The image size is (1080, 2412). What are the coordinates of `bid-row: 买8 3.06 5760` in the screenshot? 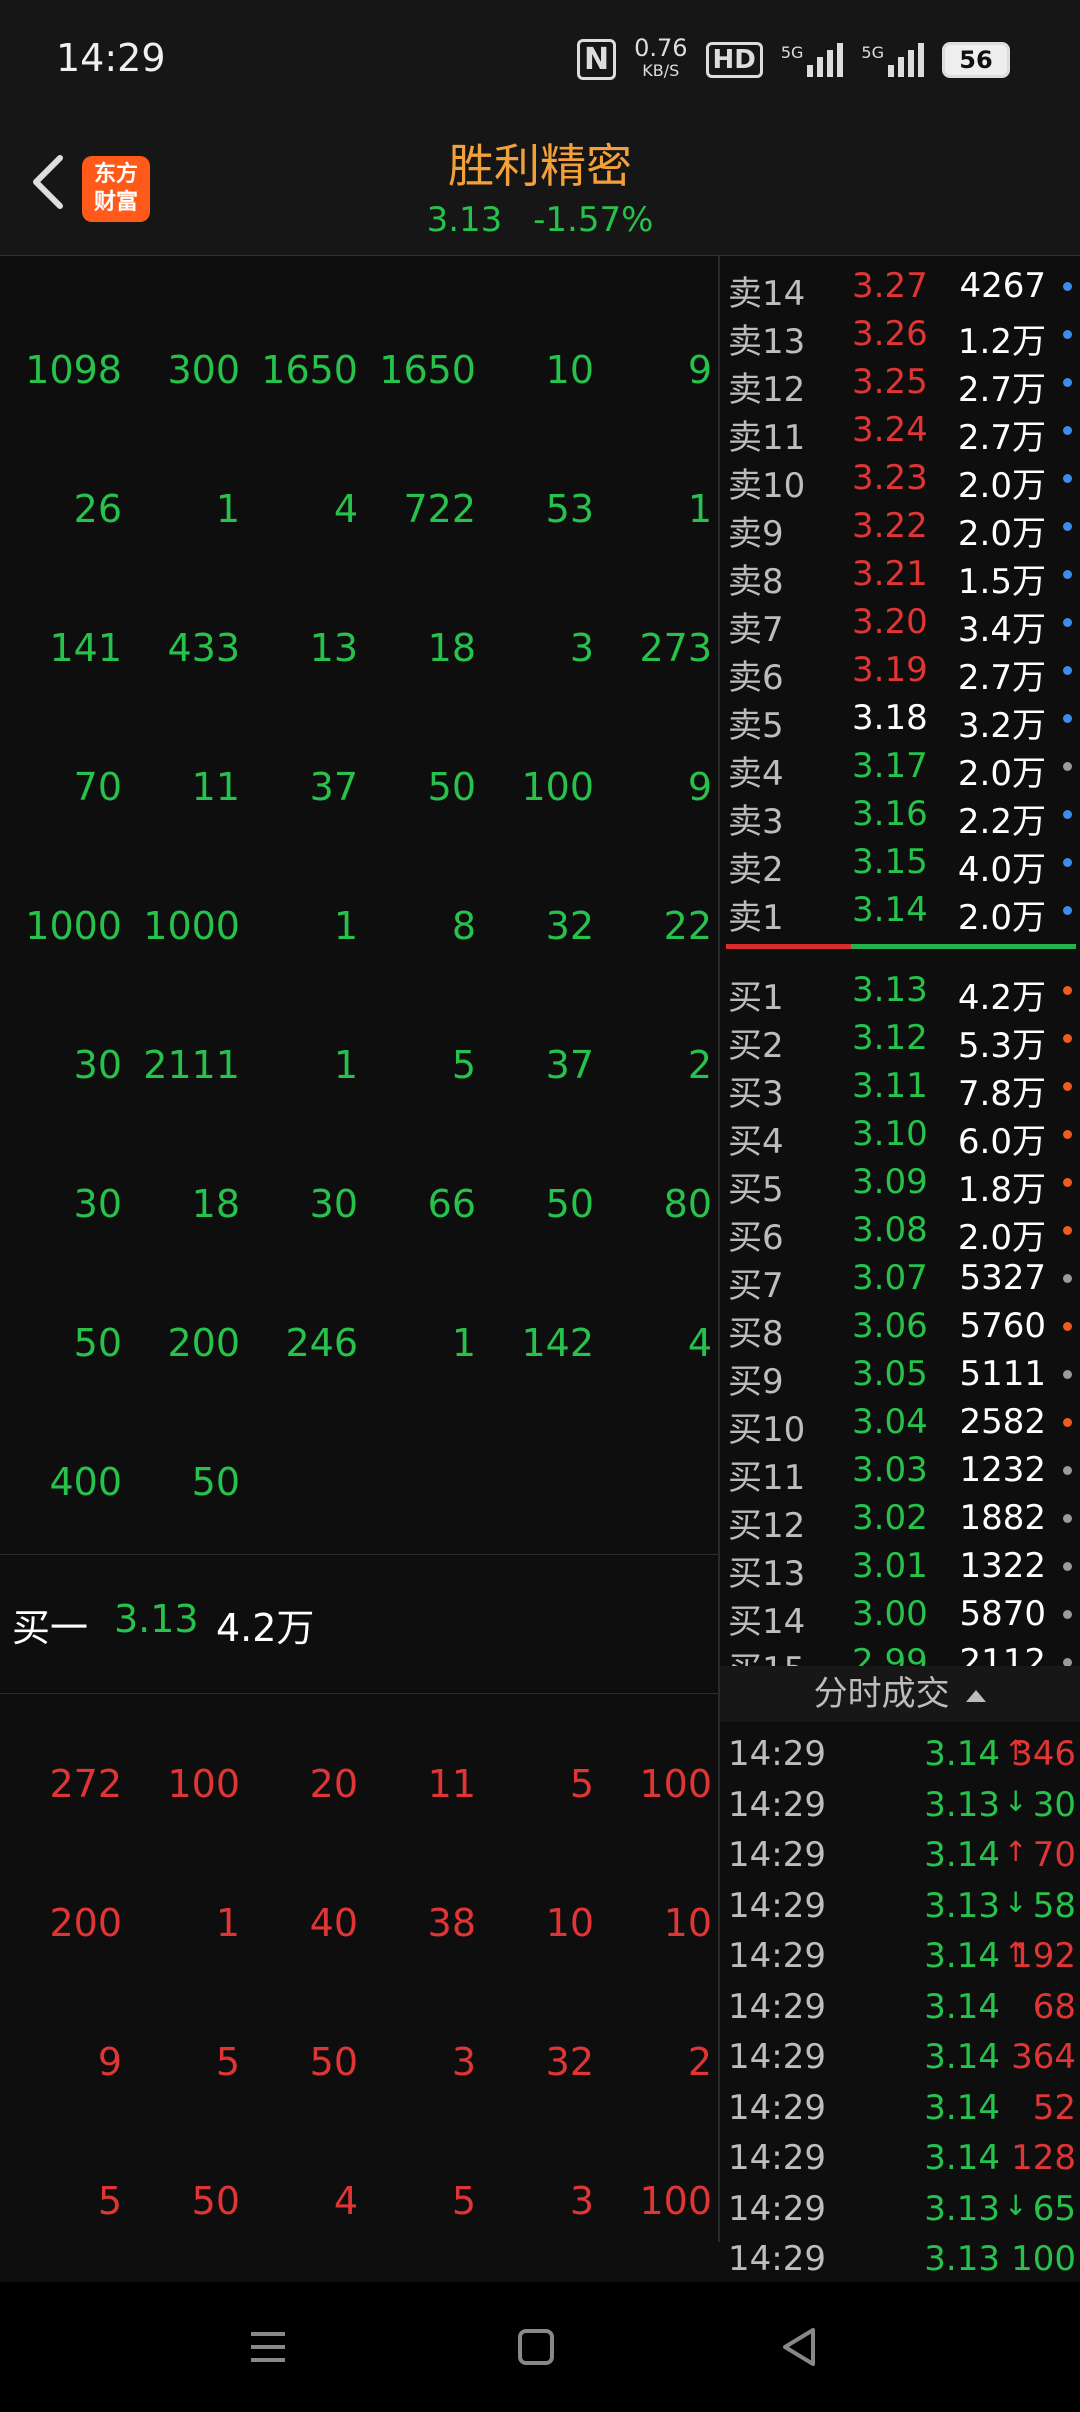 It's located at (900, 1329).